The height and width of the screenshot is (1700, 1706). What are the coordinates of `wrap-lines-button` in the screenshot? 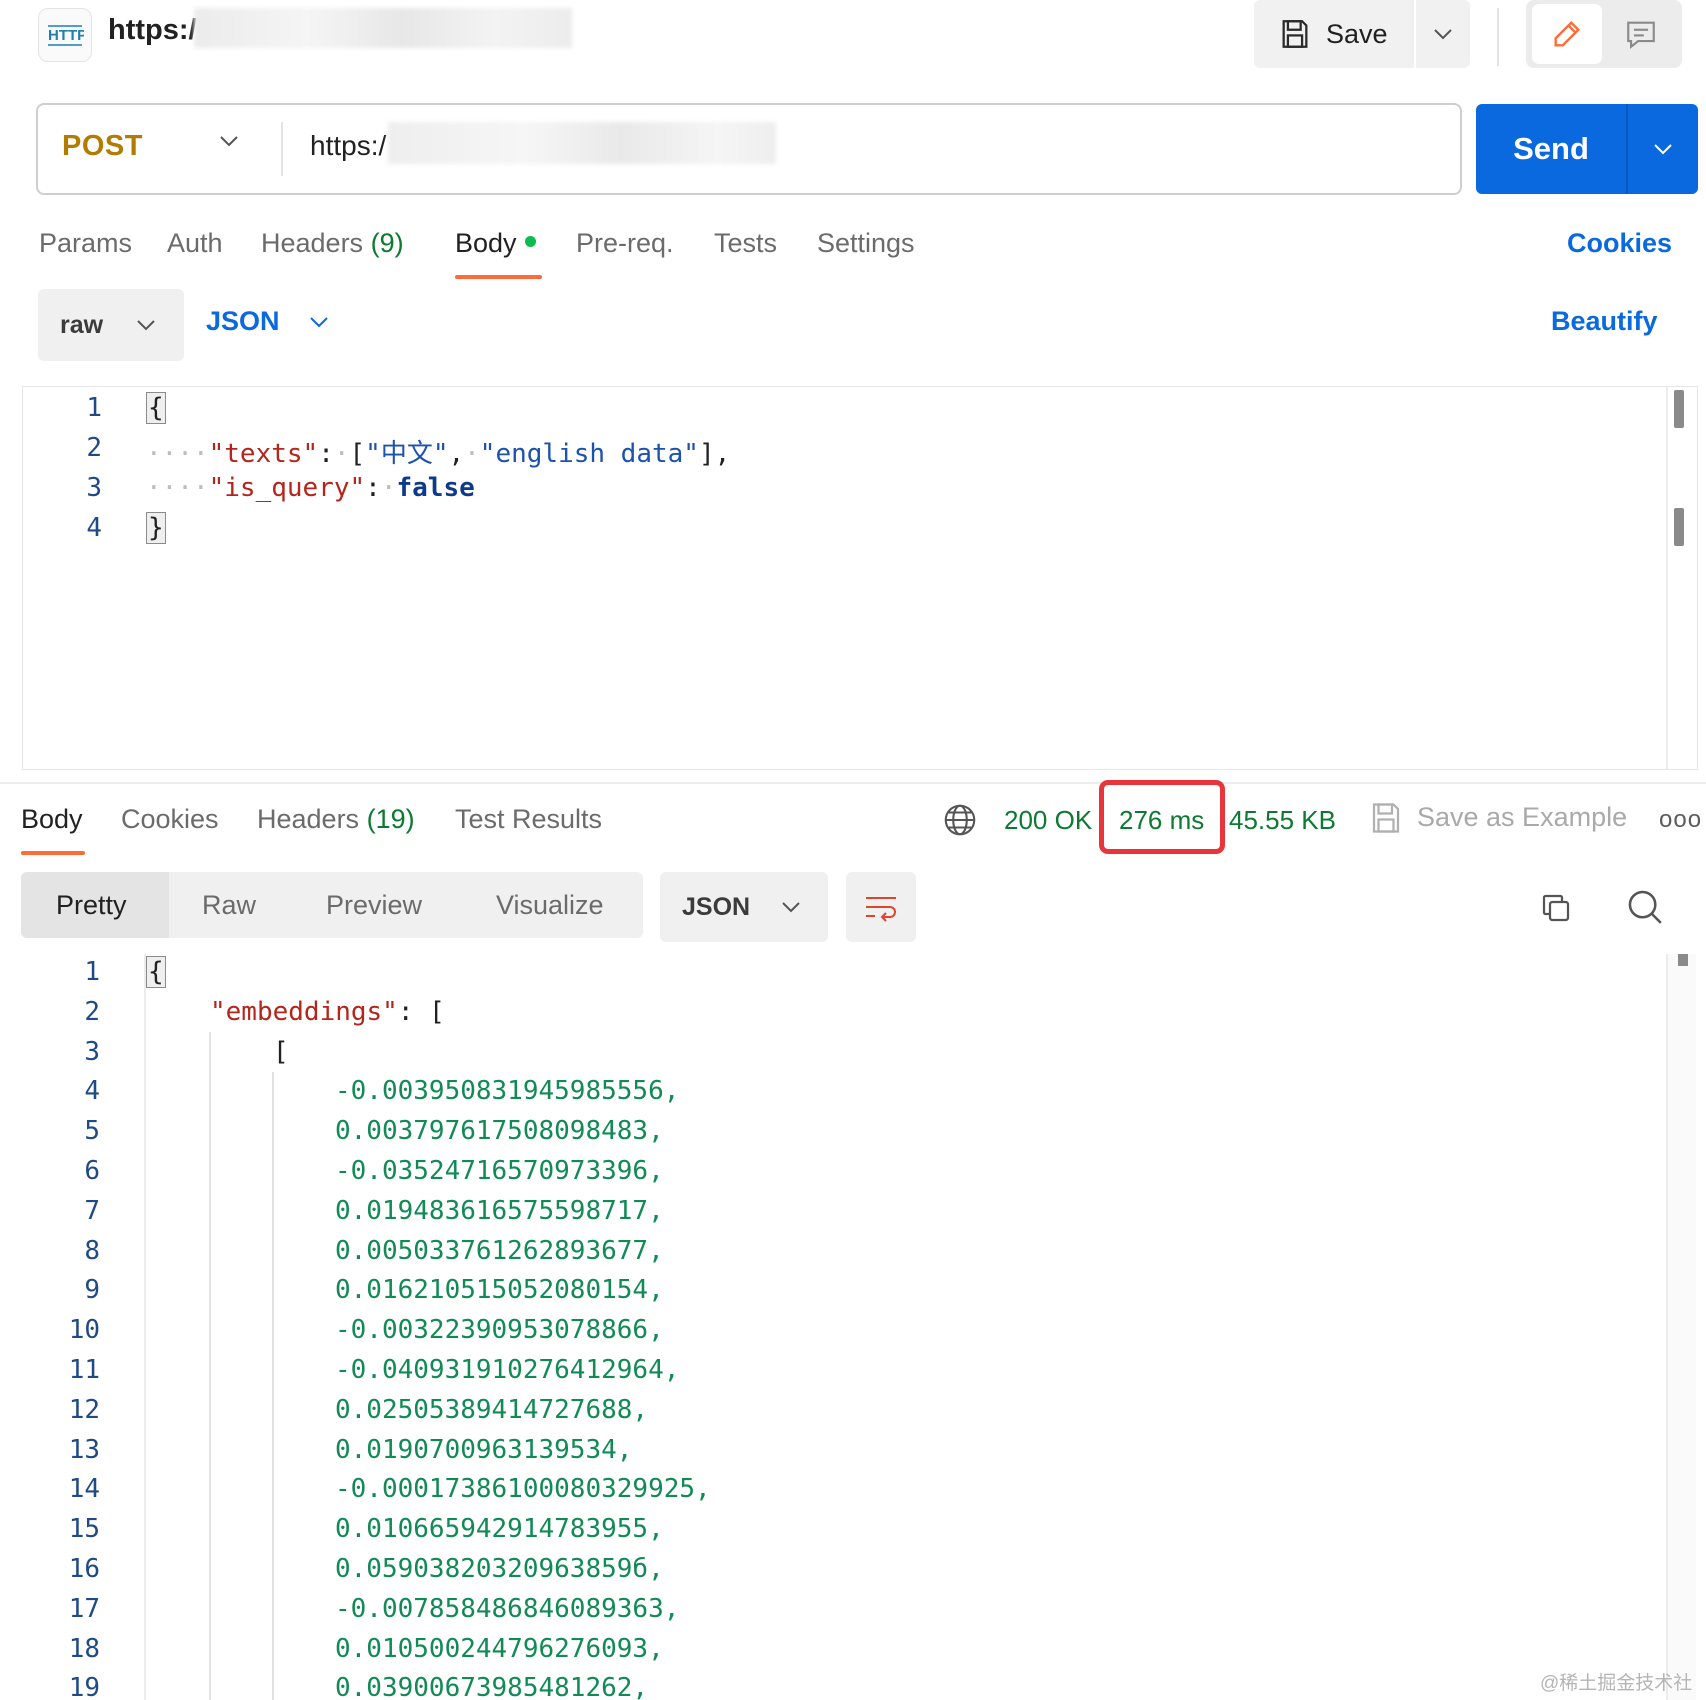 It's located at (881, 907).